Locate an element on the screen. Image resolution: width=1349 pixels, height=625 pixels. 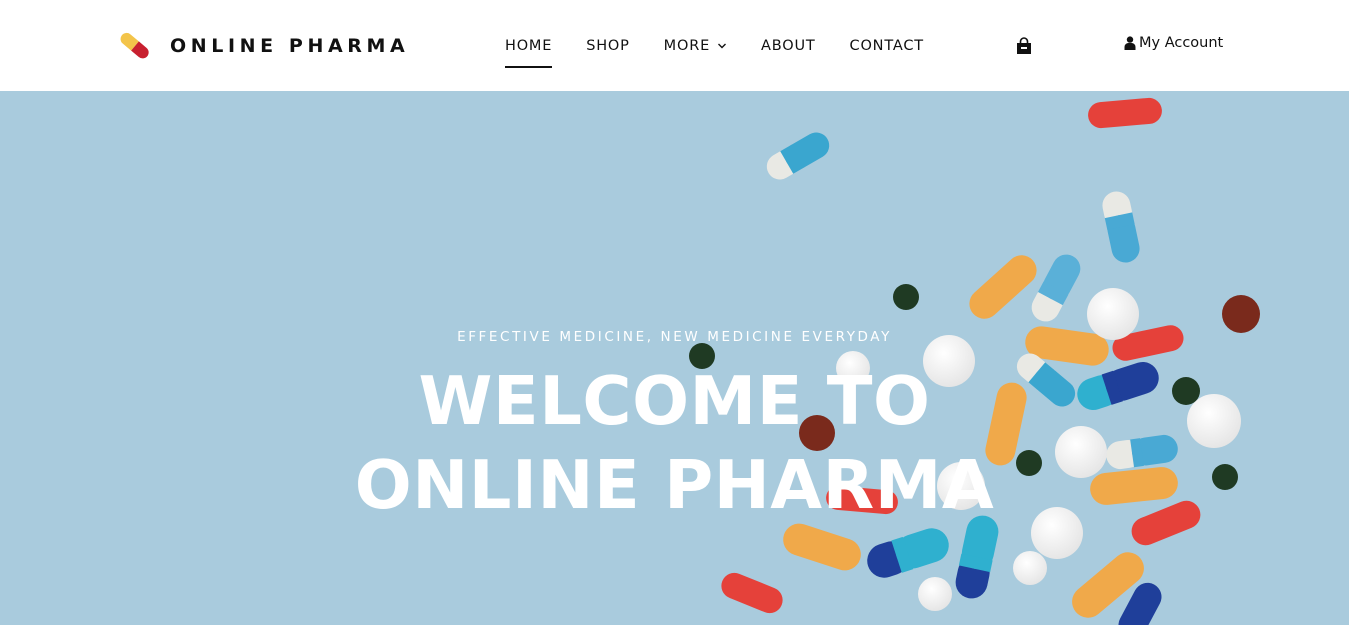
nav-about: ABOUT is located at coordinates (788, 46).